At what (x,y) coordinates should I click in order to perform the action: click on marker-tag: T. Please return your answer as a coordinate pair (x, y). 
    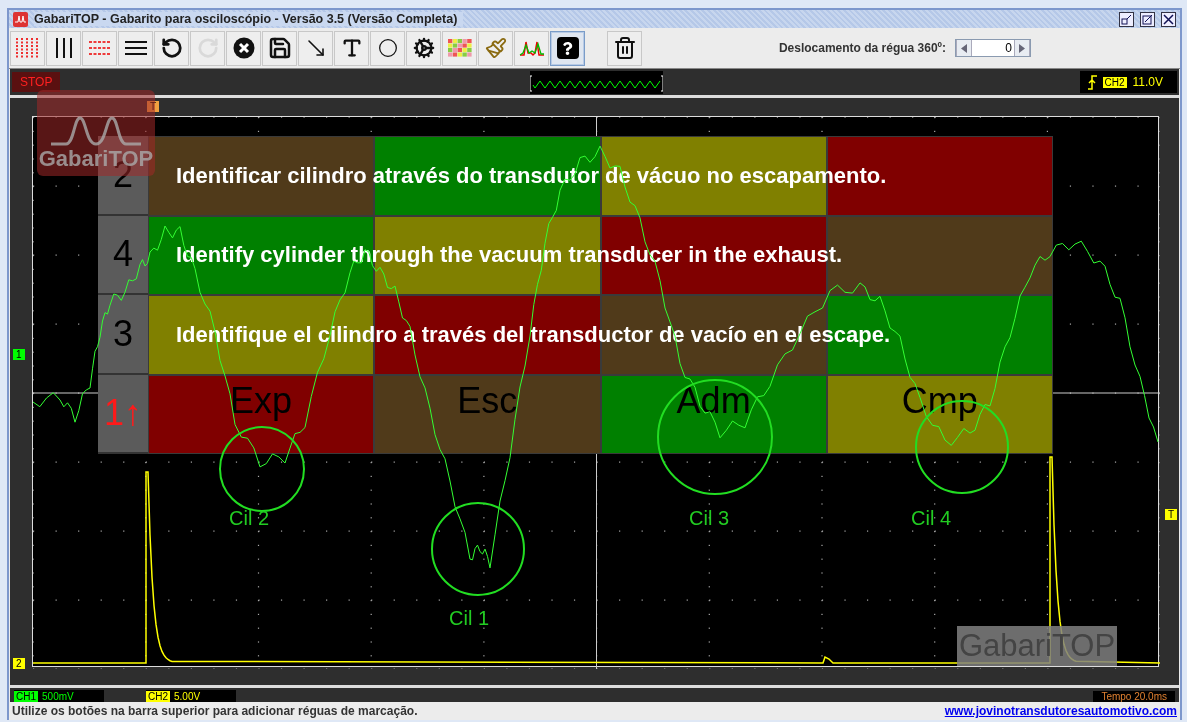
    Looking at the image, I should click on (1170, 514).